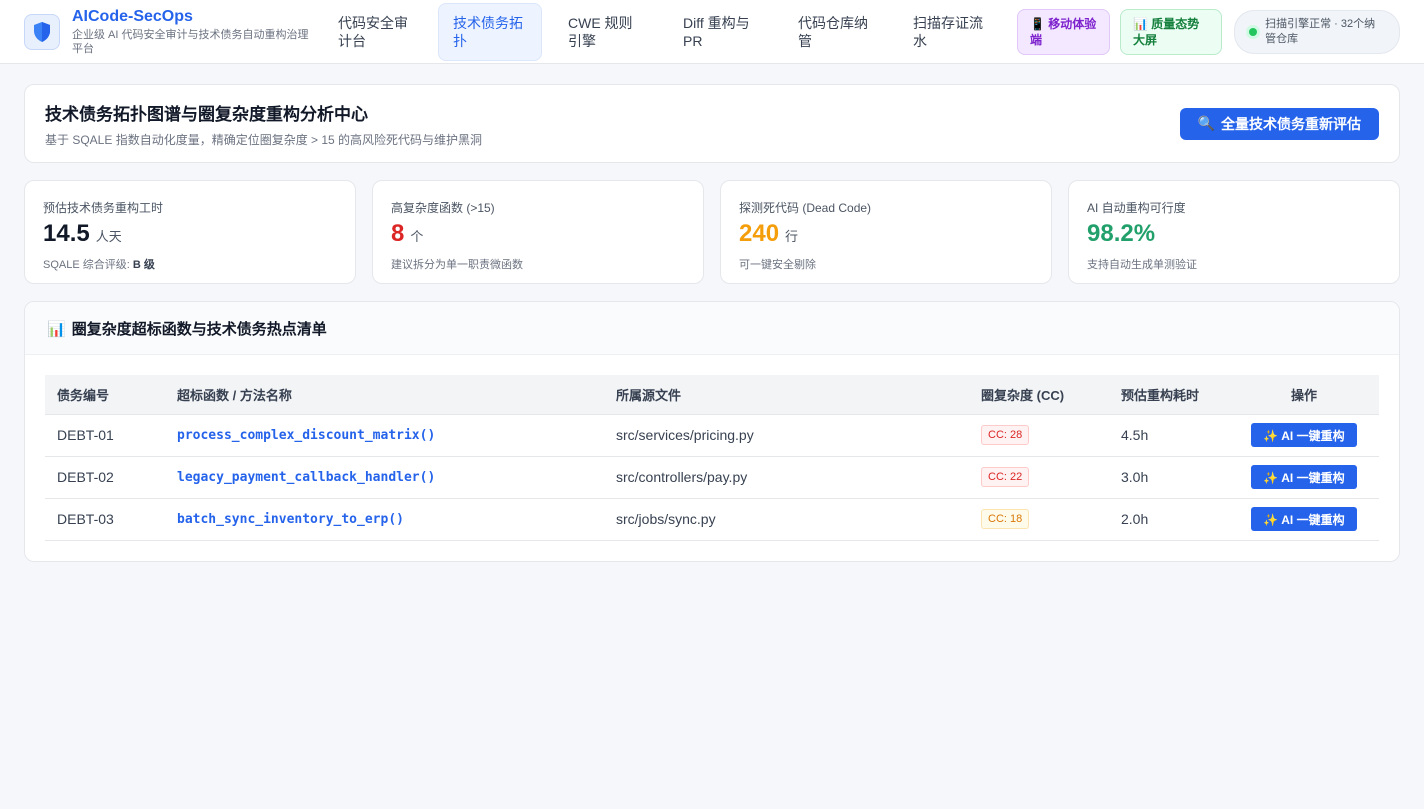  What do you see at coordinates (1253, 31) in the screenshot?
I see `status-dot-icon` at bounding box center [1253, 31].